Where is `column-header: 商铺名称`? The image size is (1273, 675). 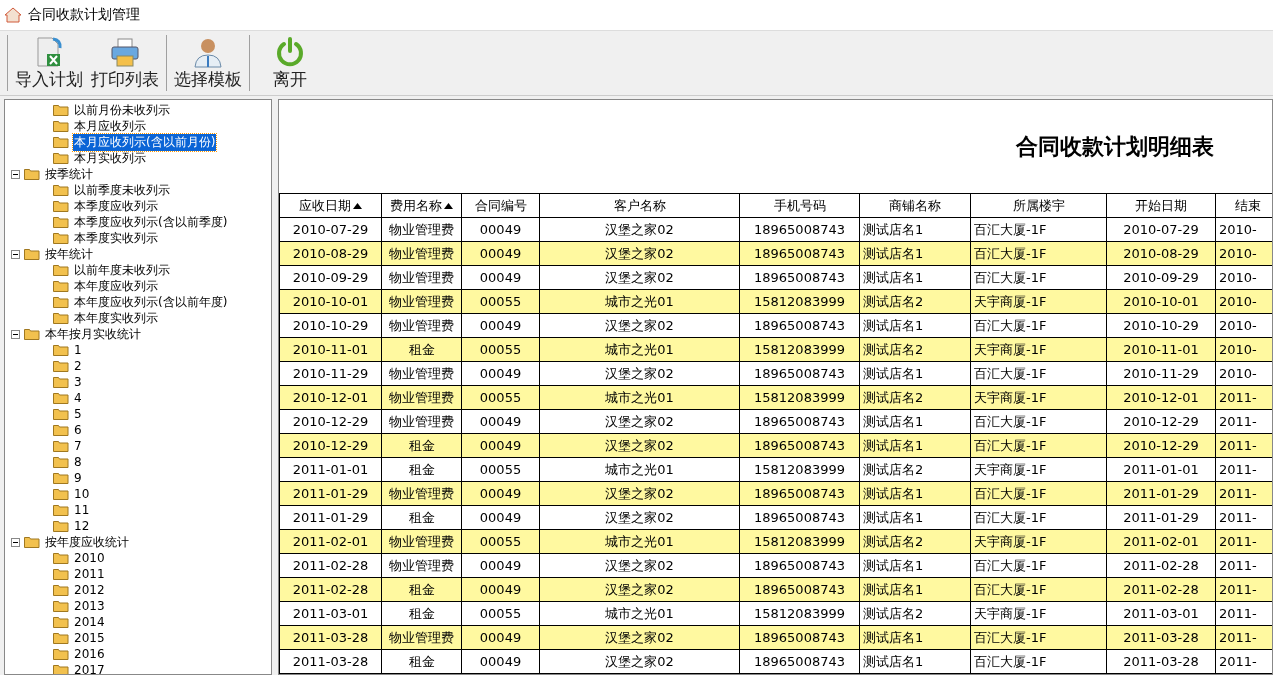 column-header: 商铺名称 is located at coordinates (915, 205).